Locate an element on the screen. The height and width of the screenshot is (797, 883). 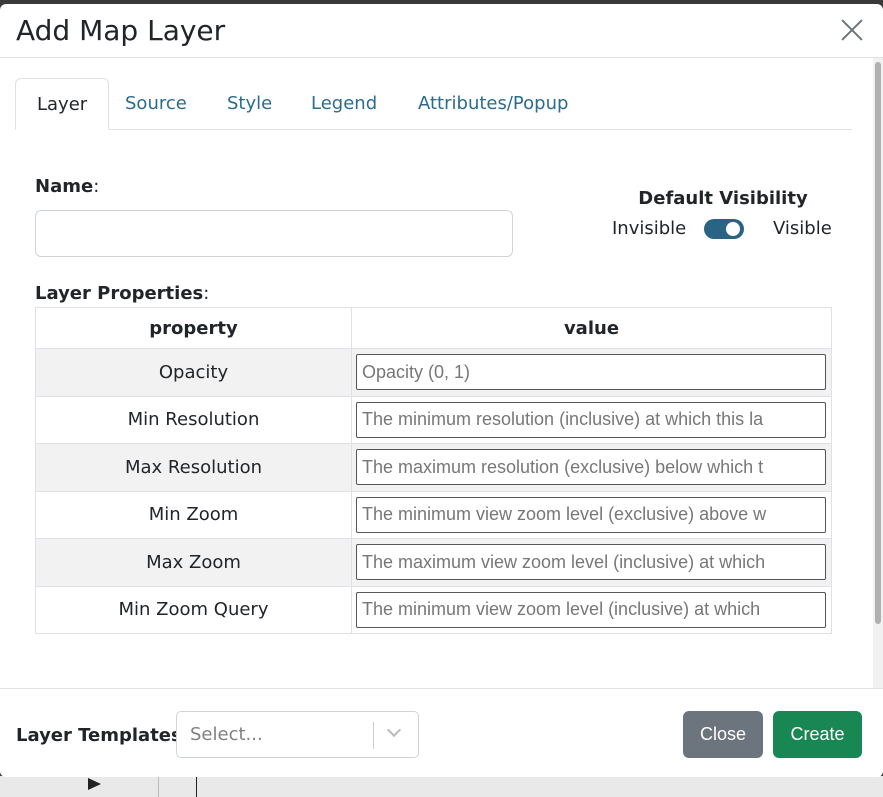
min-zoom-query-input is located at coordinates (591, 609).